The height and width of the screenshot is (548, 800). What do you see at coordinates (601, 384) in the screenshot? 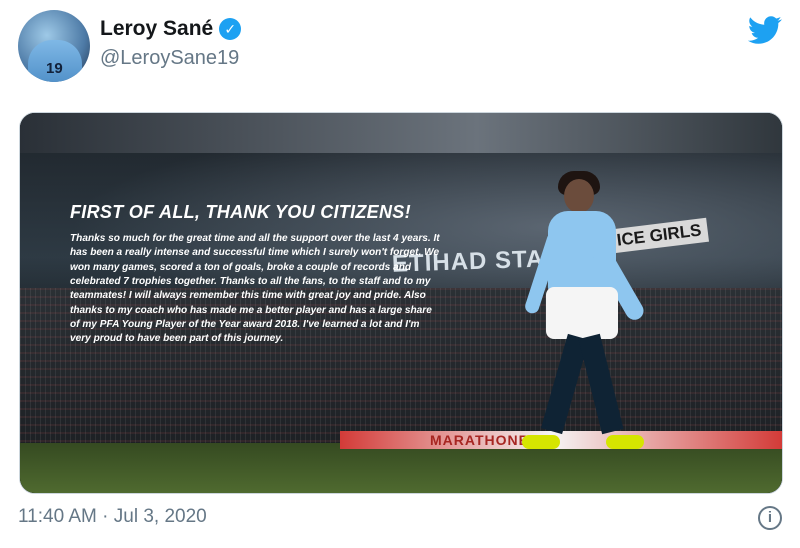
I see `player-right-leg` at bounding box center [601, 384].